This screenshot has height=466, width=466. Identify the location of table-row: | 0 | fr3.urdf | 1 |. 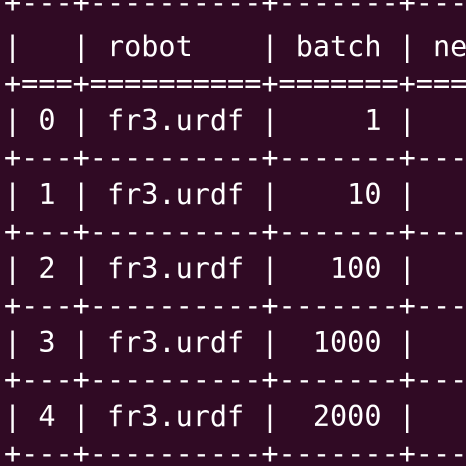
(210, 120).